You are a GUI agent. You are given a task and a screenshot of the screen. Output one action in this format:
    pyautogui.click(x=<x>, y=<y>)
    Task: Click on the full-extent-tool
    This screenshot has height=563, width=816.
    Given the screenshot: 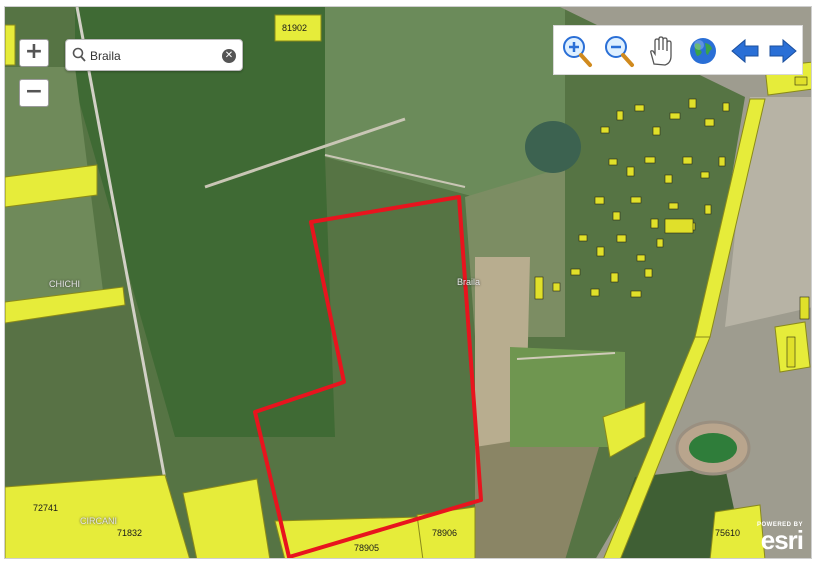 What is the action you would take?
    pyautogui.click(x=703, y=51)
    